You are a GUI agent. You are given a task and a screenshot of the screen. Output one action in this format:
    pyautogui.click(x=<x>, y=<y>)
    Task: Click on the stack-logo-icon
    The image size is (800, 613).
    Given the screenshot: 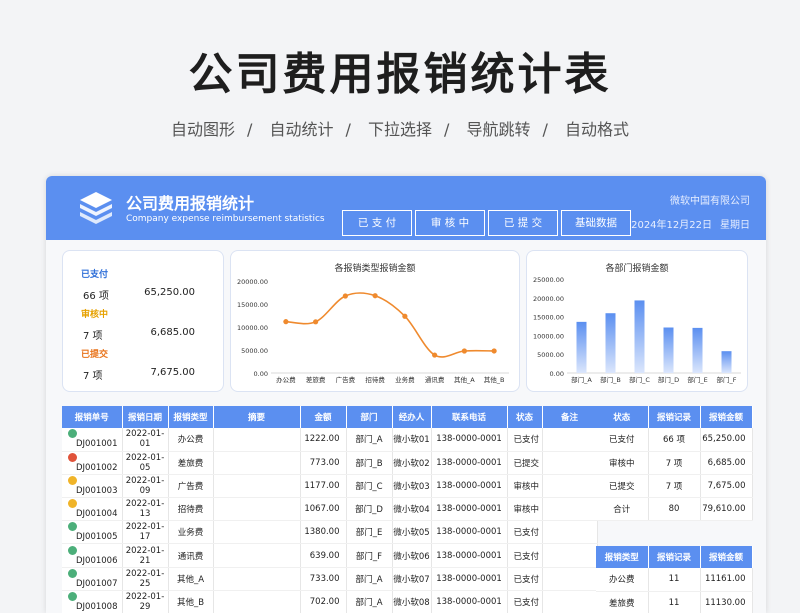 What is the action you would take?
    pyautogui.click(x=96, y=208)
    